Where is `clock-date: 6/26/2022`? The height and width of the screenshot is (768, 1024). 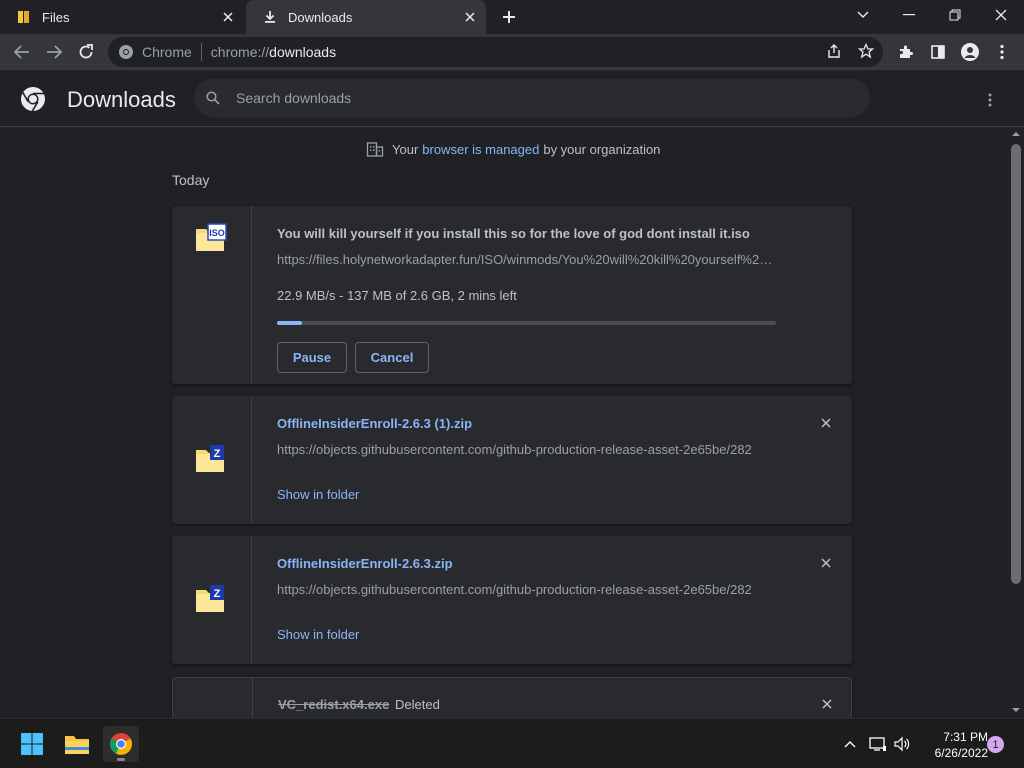
clock-date: 6/26/2022 is located at coordinates (961, 753).